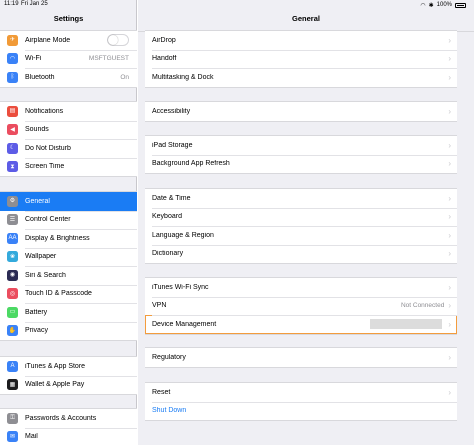 This screenshot has height=445, width=474. I want to click on redacted-value, so click(406, 324).